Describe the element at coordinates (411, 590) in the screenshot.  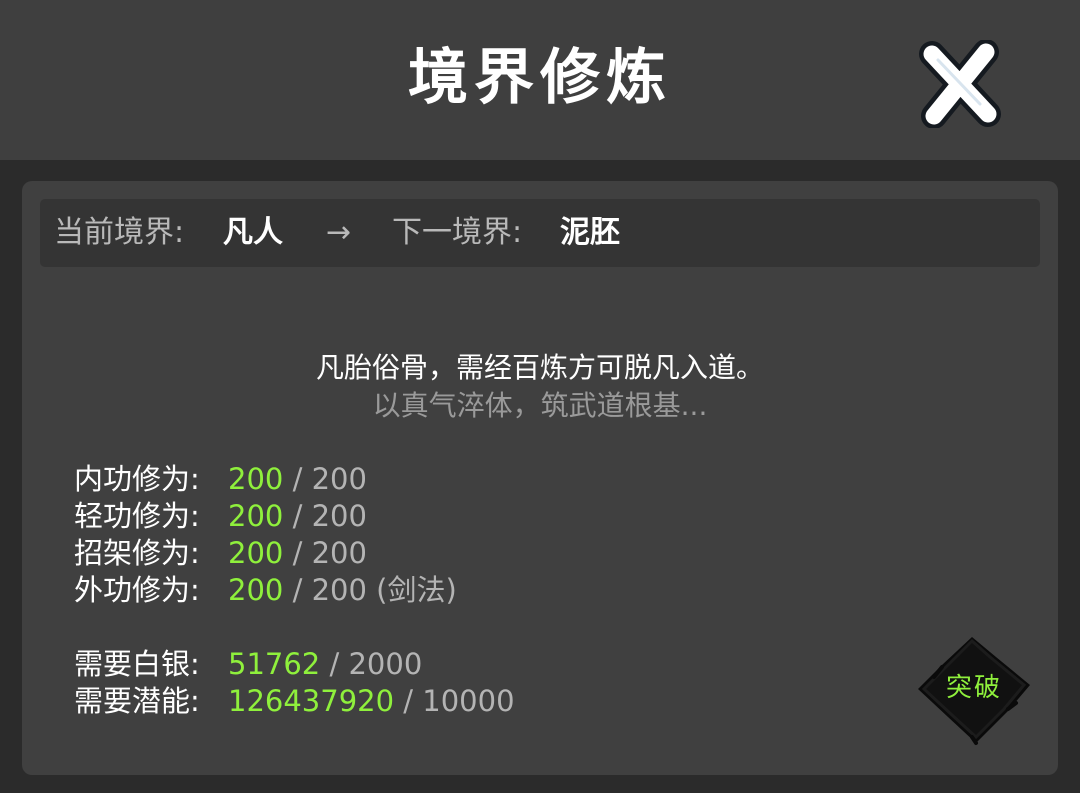
I see `stat-note: (剑法)` at that location.